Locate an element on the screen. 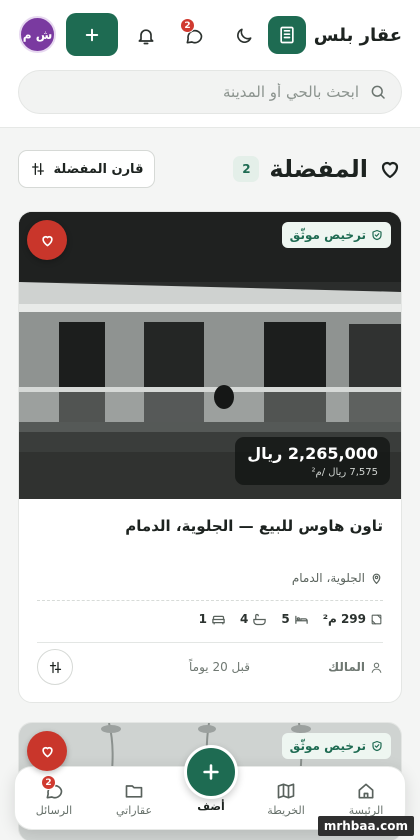 The width and height of the screenshot is (420, 840). nav-add-button is located at coordinates (211, 772).